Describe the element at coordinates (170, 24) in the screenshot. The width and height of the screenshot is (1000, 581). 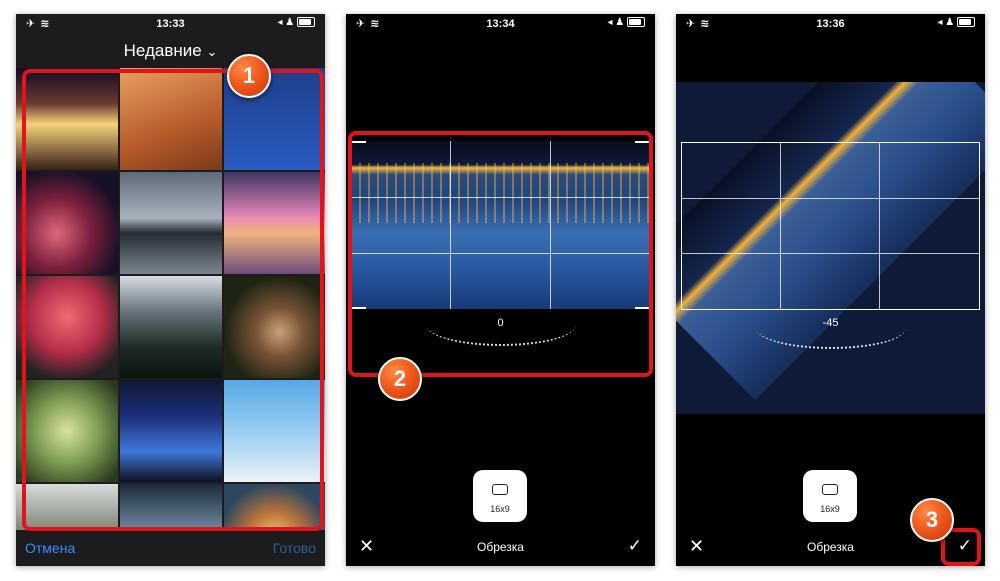
I see `status-bar: ✈ ≋ 13:33 ◂ ♟` at that location.